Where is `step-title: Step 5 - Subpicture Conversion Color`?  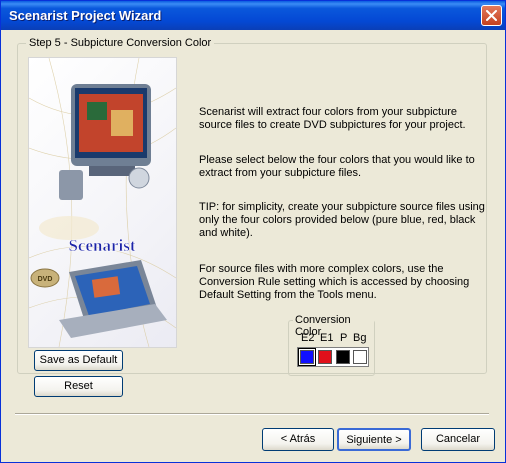 step-title: Step 5 - Subpicture Conversion Color is located at coordinates (120, 43).